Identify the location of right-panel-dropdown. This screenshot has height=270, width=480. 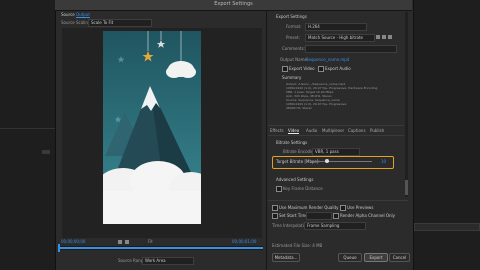
(447, 227).